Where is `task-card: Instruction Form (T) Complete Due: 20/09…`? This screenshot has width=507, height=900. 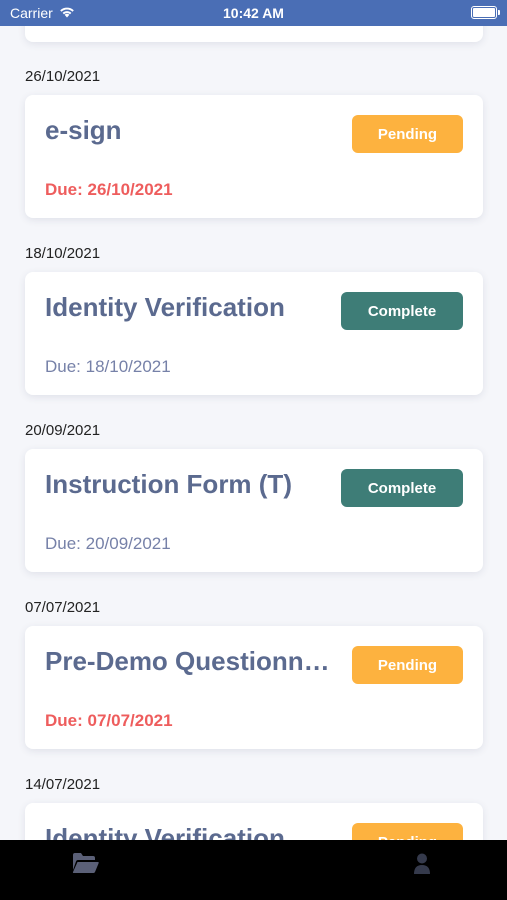 task-card: Instruction Form (T) Complete Due: 20/09… is located at coordinates (254, 510).